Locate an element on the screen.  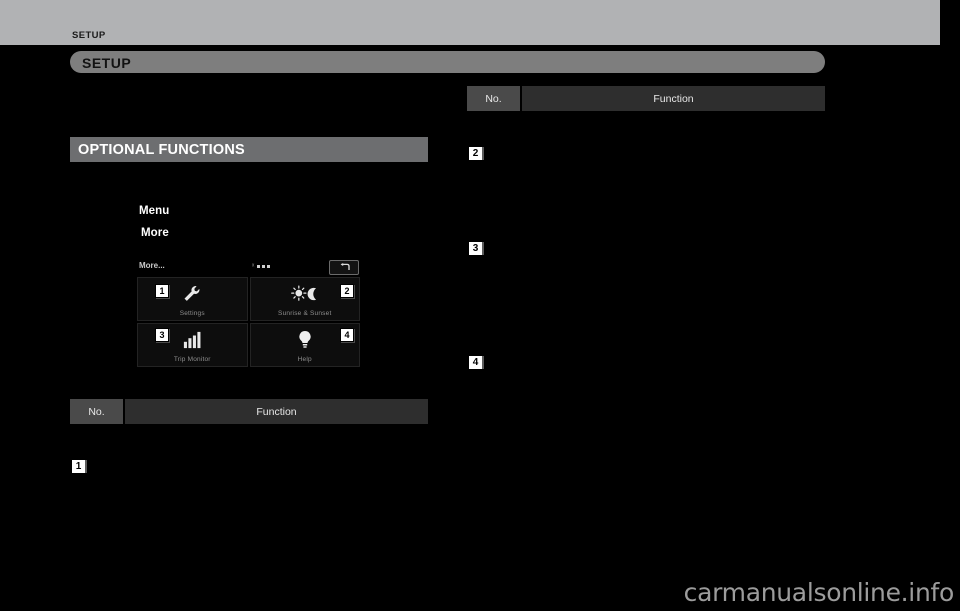
device-tile-trip-monitor: Trip Monitor is located at coordinates (192, 345).